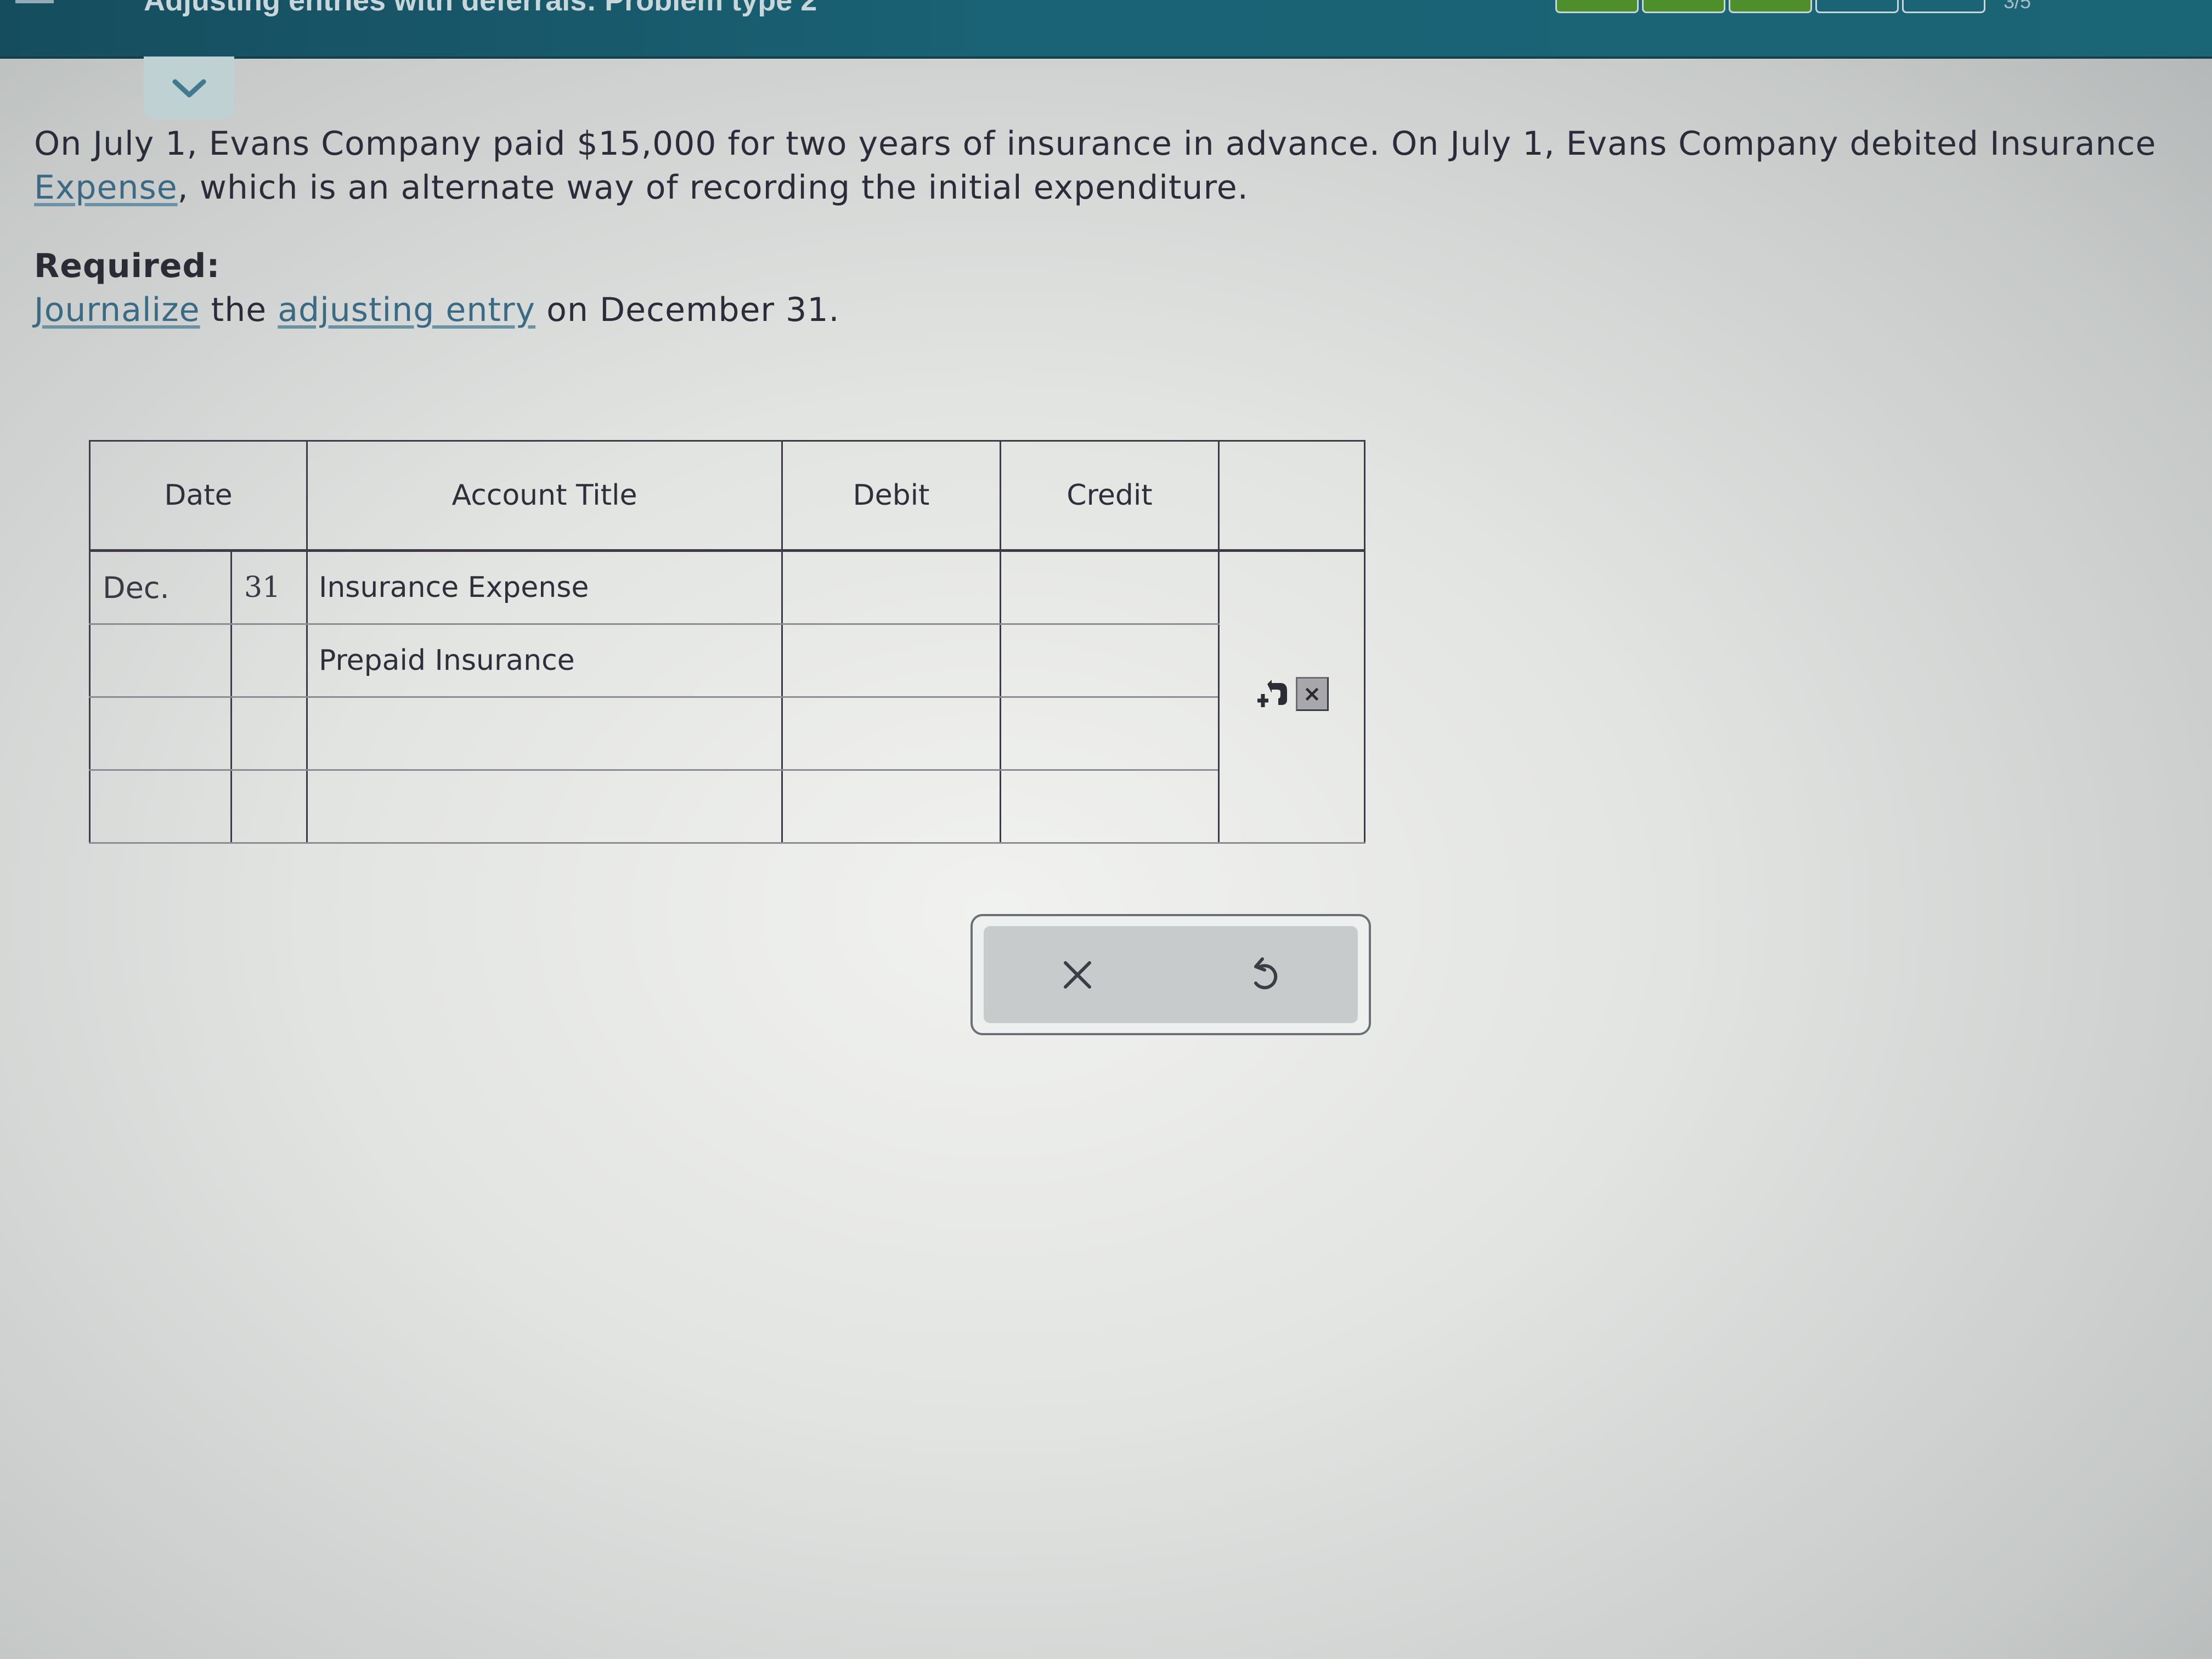 This screenshot has width=2212, height=1659. Describe the element at coordinates (544, 496) in the screenshot. I see `column-header-account-title: Account Title` at that location.